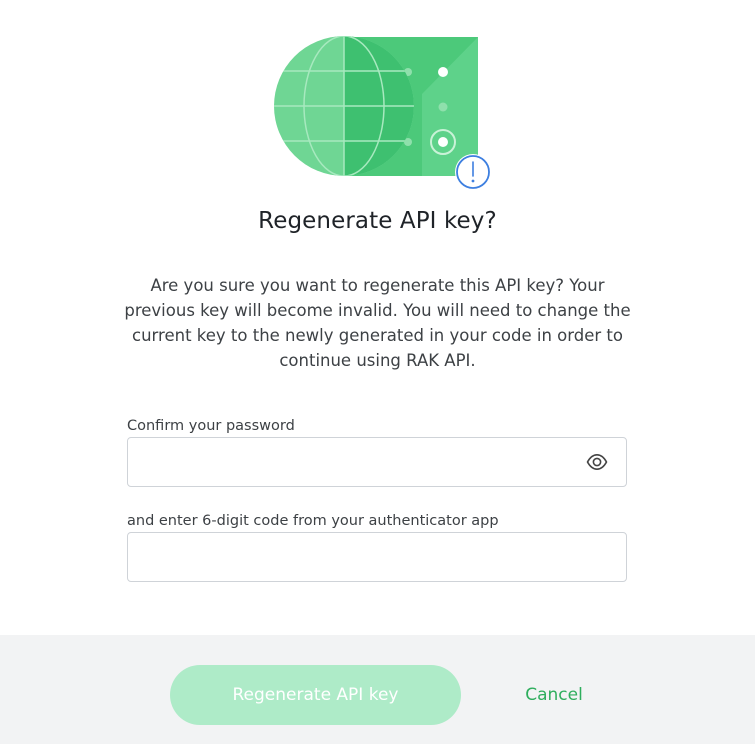 The height and width of the screenshot is (744, 755). I want to click on globe-icon, so click(382, 113).